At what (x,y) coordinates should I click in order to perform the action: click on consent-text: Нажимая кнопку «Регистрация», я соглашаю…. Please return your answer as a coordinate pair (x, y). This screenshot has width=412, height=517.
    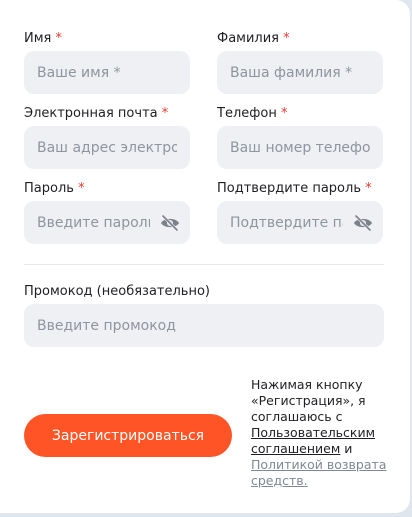
    Looking at the image, I should click on (326, 433).